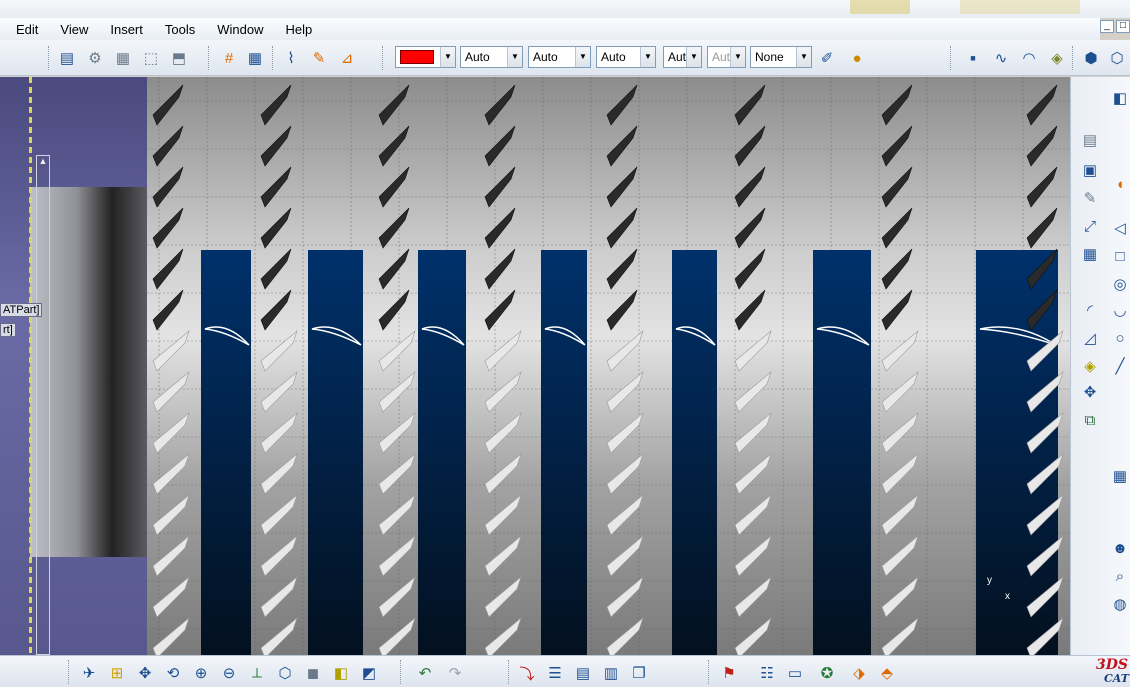 The height and width of the screenshot is (687, 1130). I want to click on table-icon: ▦, so click(1119, 476).